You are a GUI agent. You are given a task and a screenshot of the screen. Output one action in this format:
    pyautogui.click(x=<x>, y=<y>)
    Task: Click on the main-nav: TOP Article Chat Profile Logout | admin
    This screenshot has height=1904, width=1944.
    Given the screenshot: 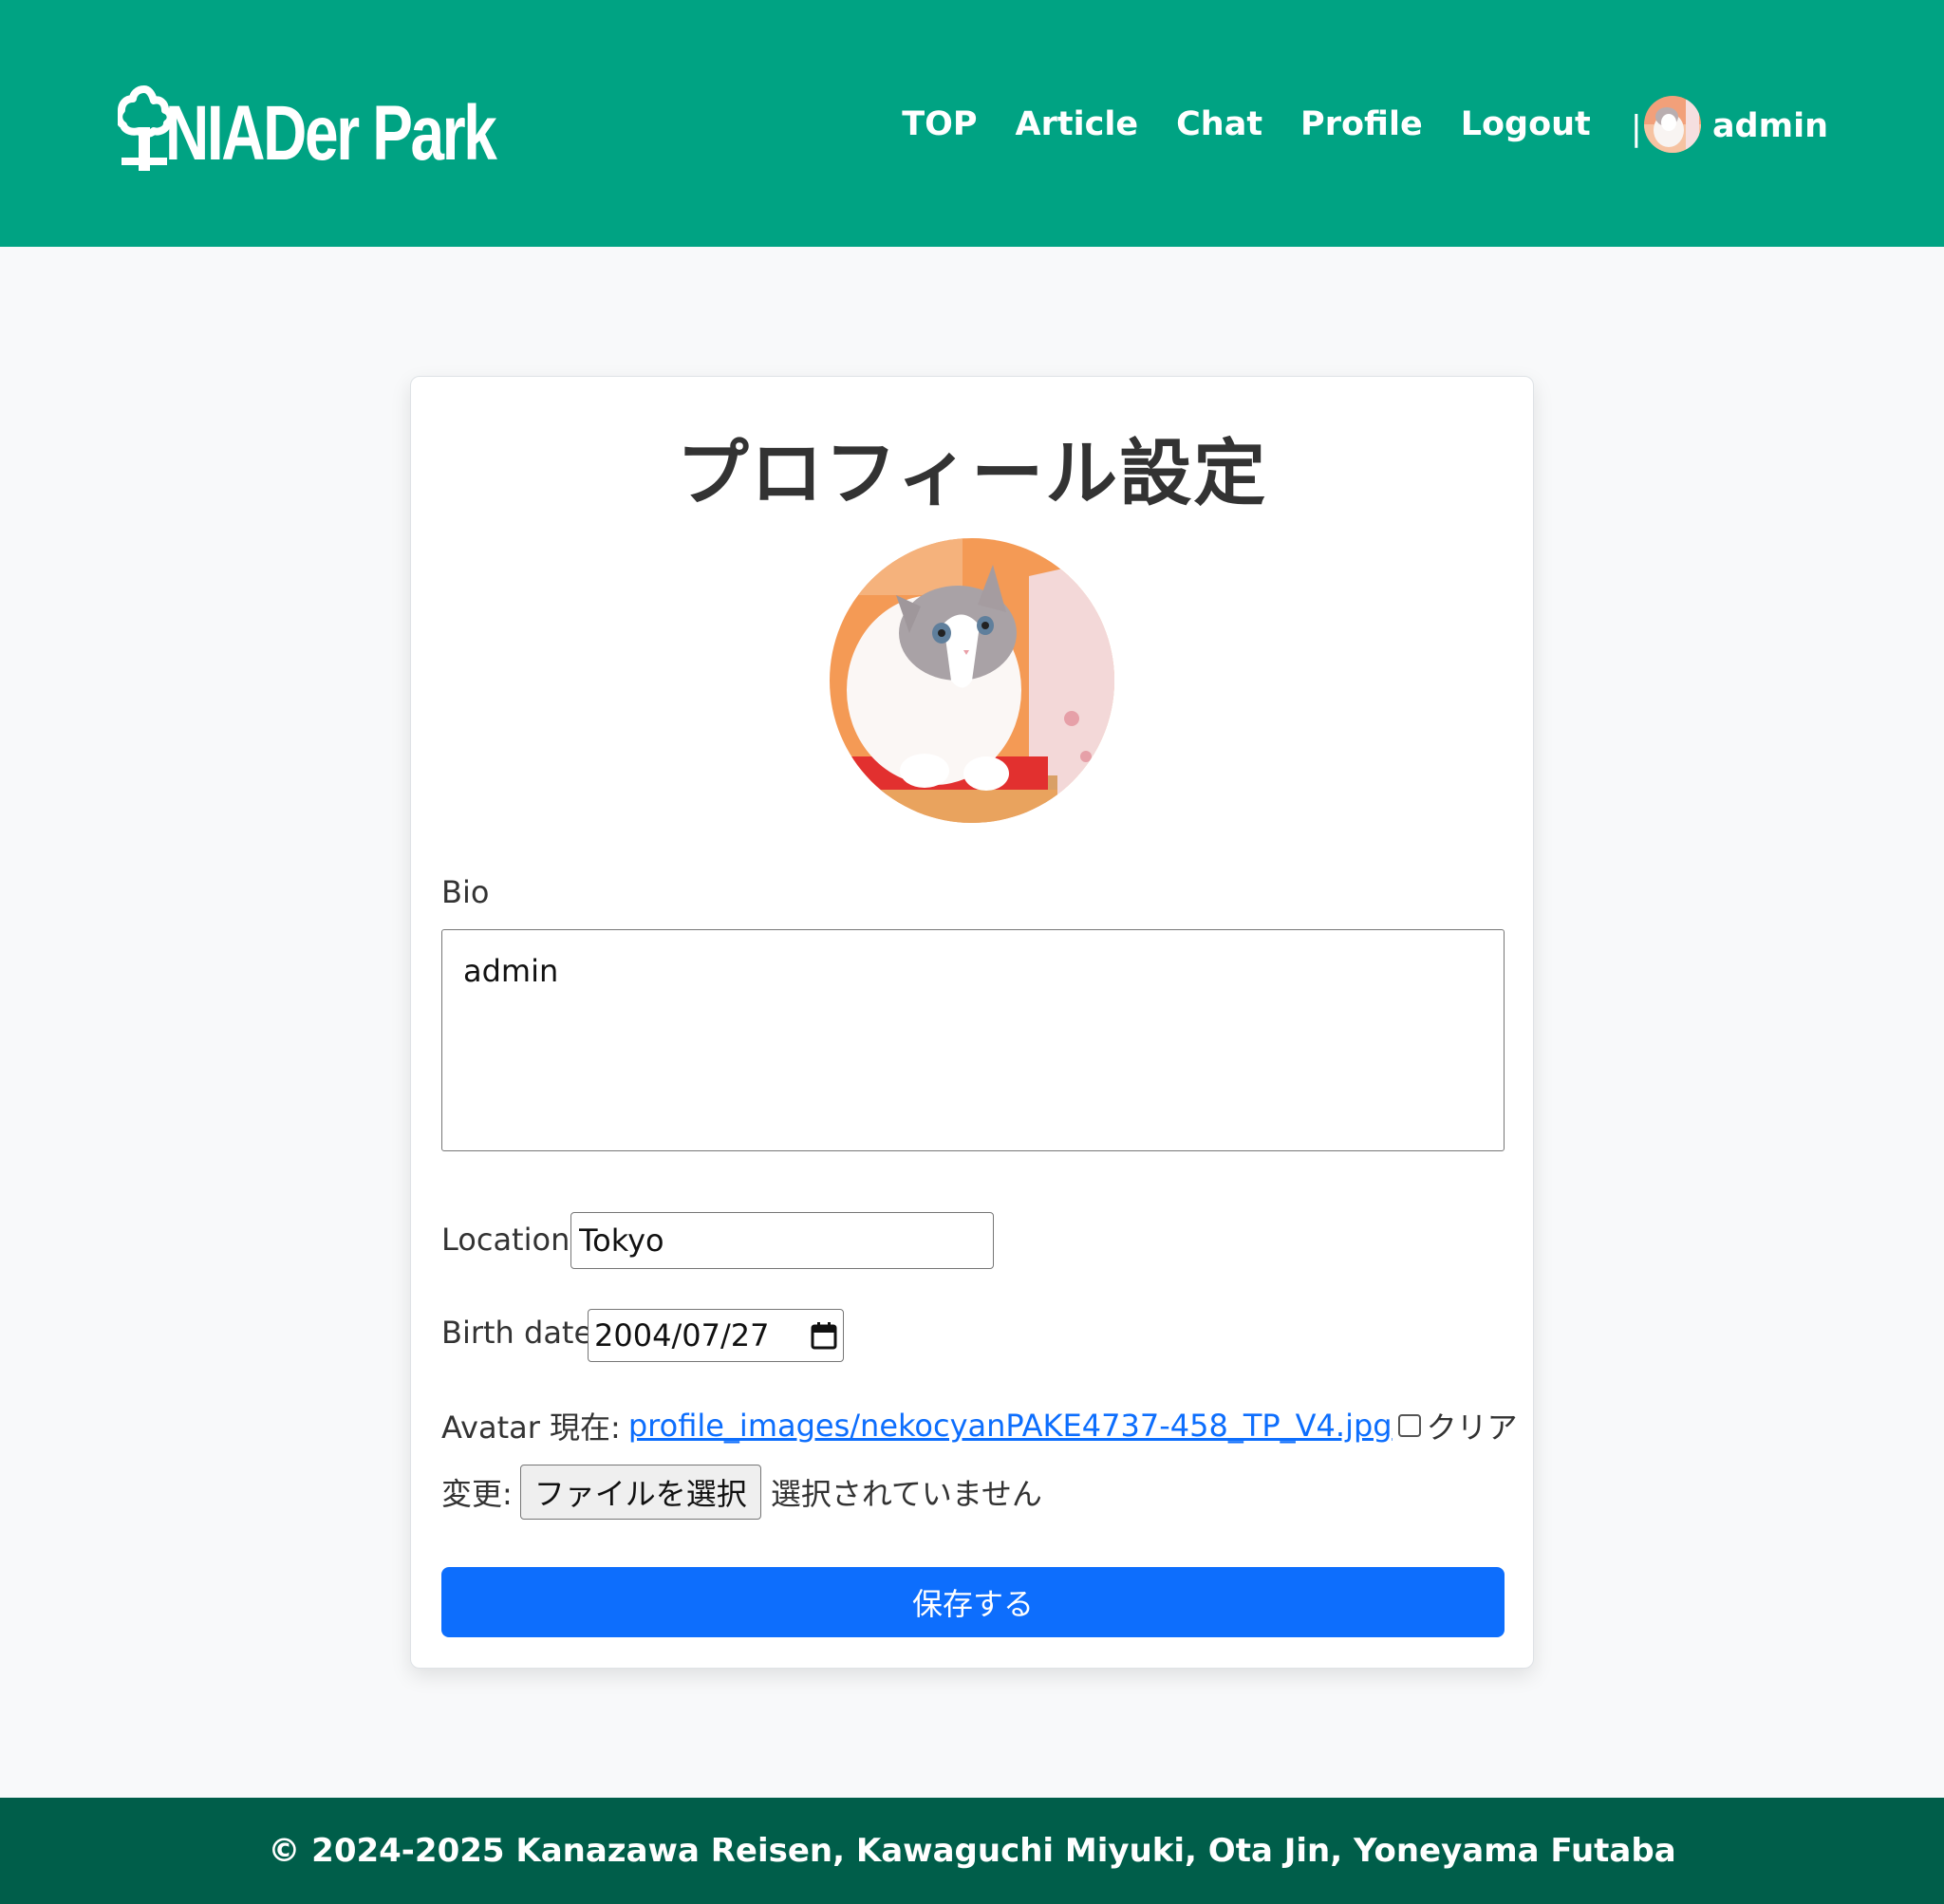 What is the action you would take?
    pyautogui.click(x=1346, y=124)
    